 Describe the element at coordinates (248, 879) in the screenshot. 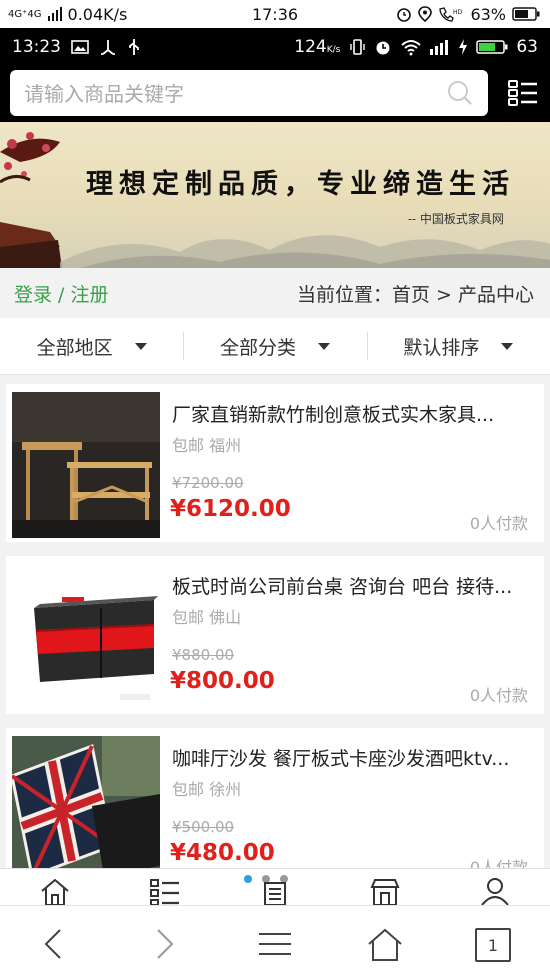

I see `page-dot-active` at that location.